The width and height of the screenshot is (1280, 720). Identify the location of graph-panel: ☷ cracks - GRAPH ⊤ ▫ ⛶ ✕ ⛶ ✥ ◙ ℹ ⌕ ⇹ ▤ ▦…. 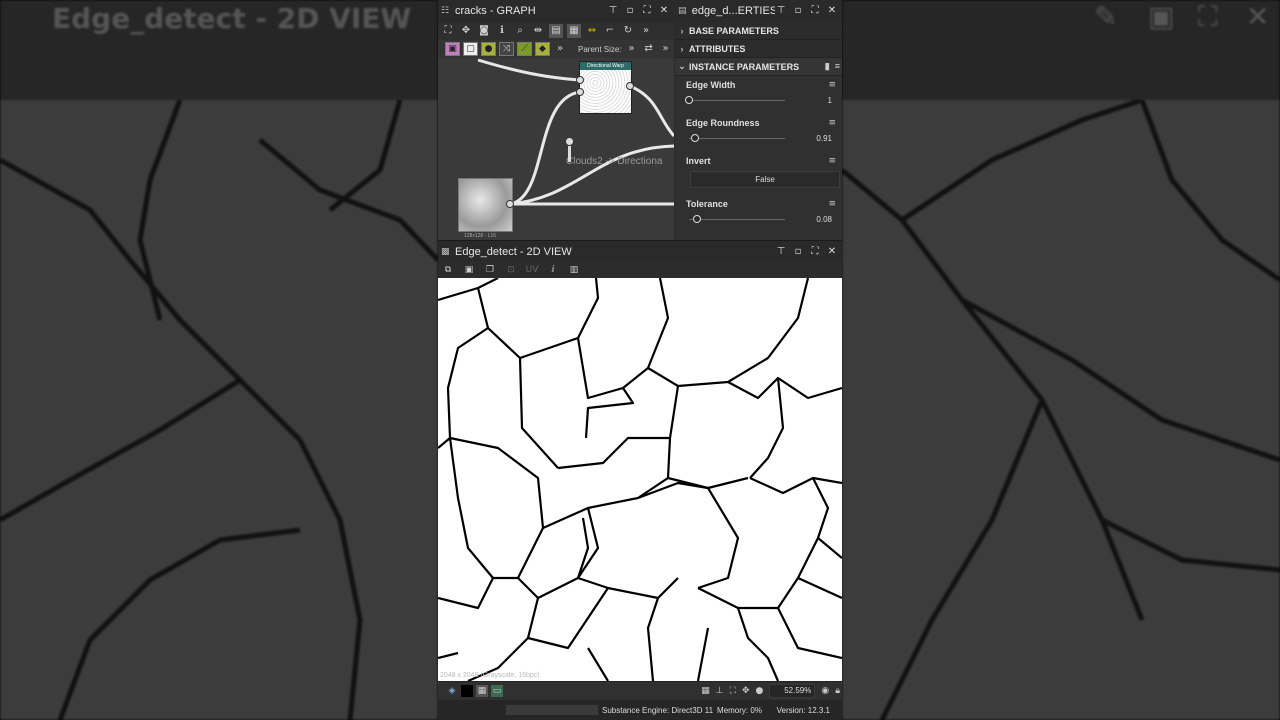
(556, 120).